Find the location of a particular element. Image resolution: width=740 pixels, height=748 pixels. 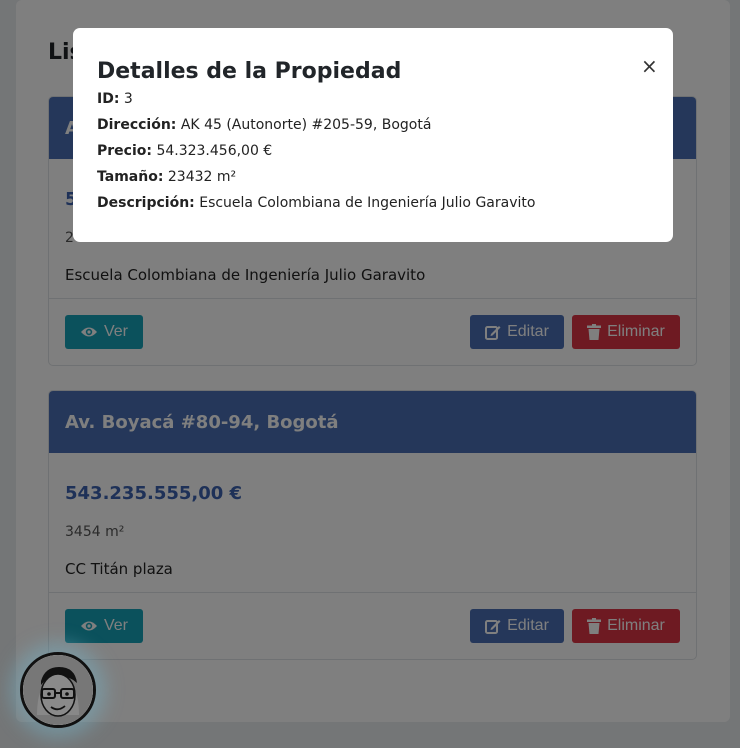

detail-label: Dirección: is located at coordinates (137, 125).